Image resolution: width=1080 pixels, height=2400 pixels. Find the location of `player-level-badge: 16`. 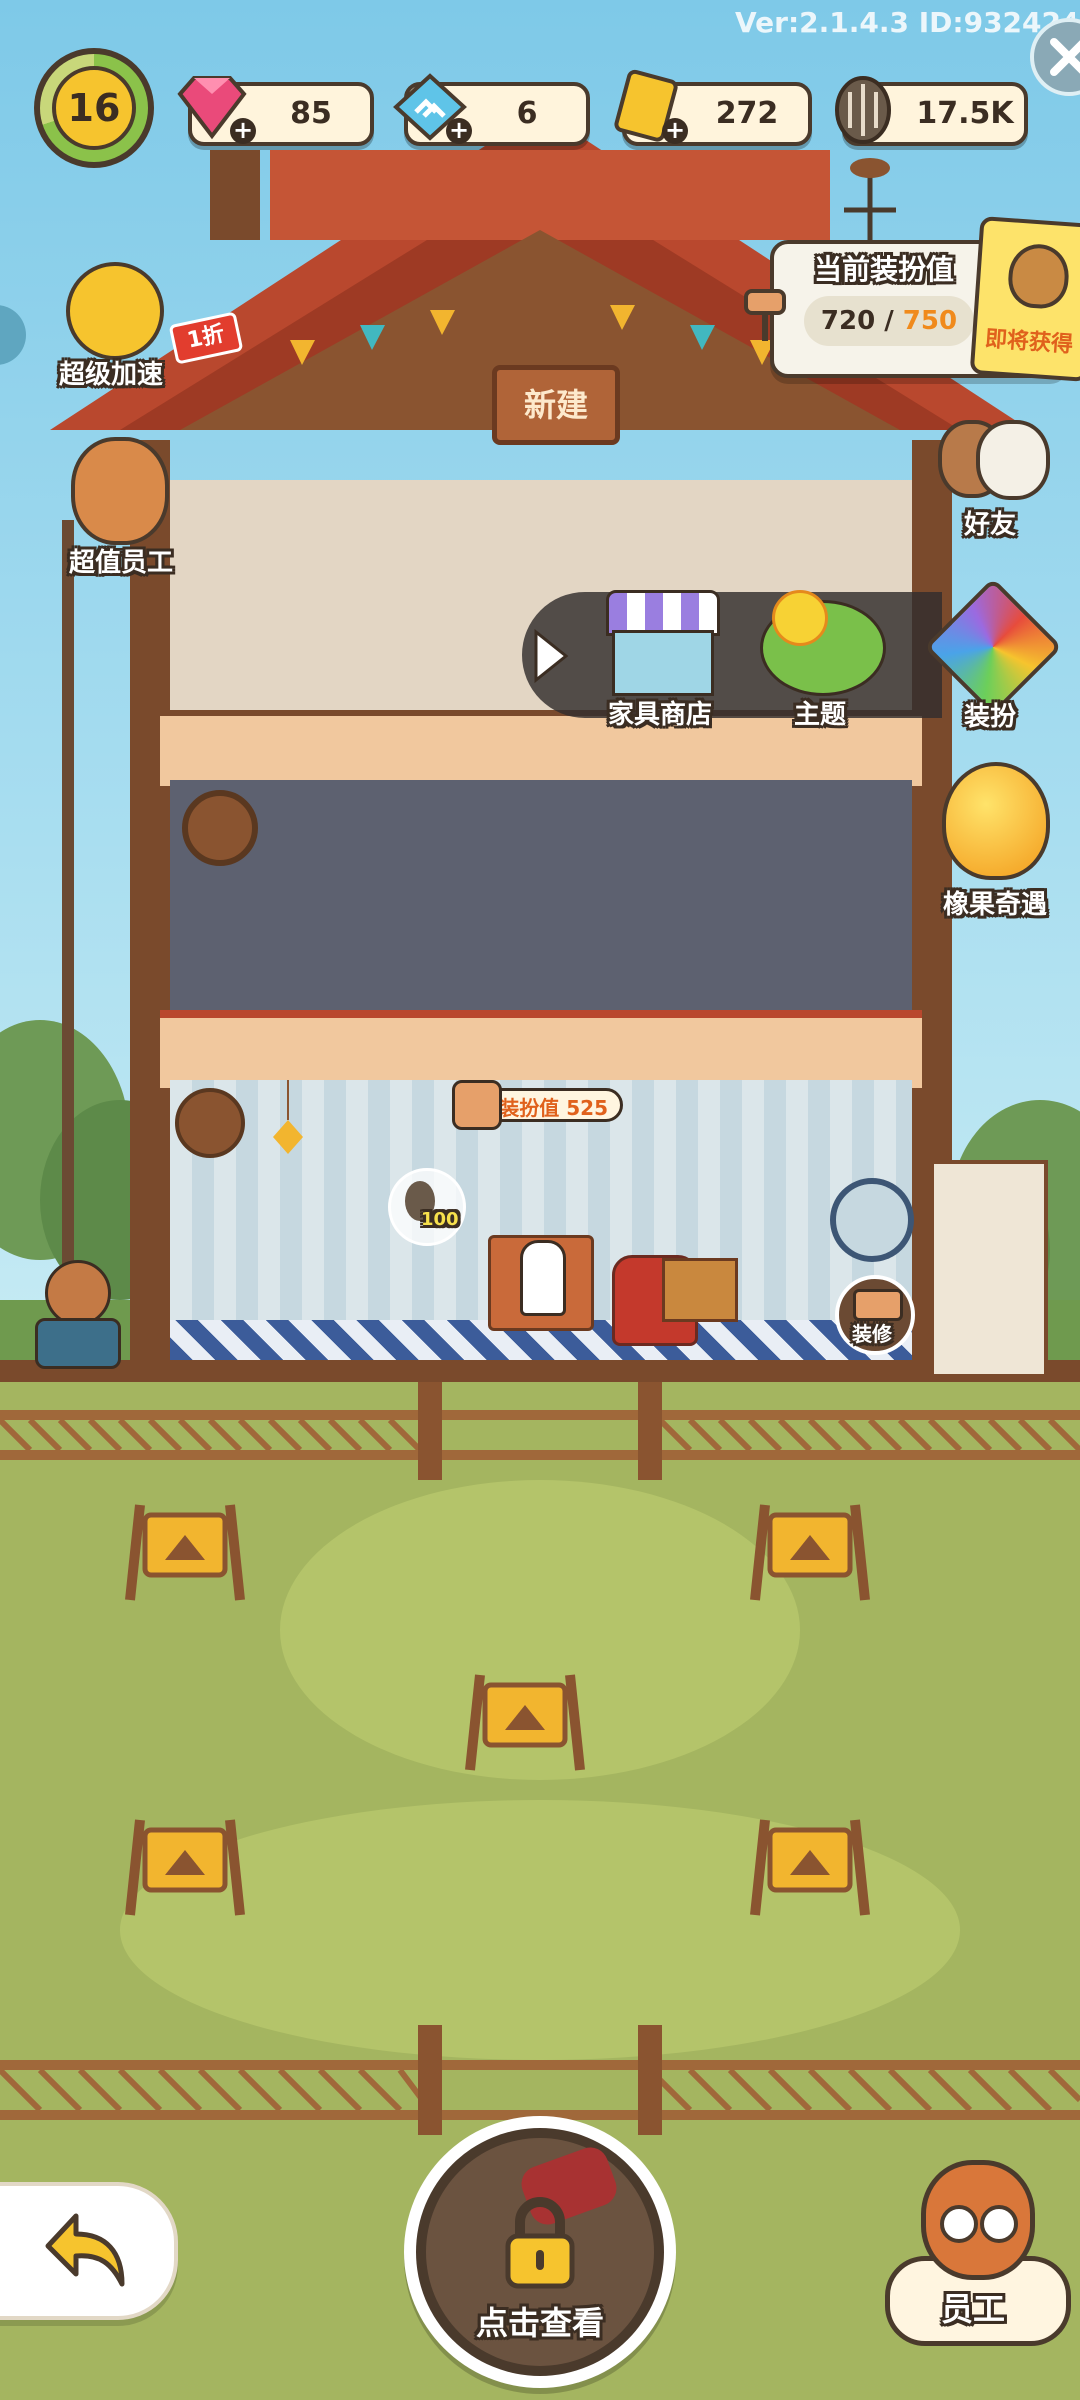

player-level-badge: 16 is located at coordinates (94, 108).